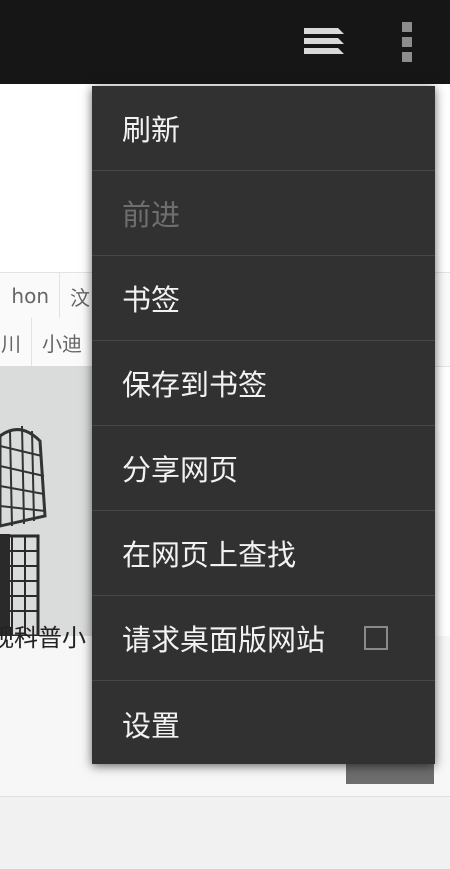  I want to click on menu-item: 在网页上查找, so click(263, 553).